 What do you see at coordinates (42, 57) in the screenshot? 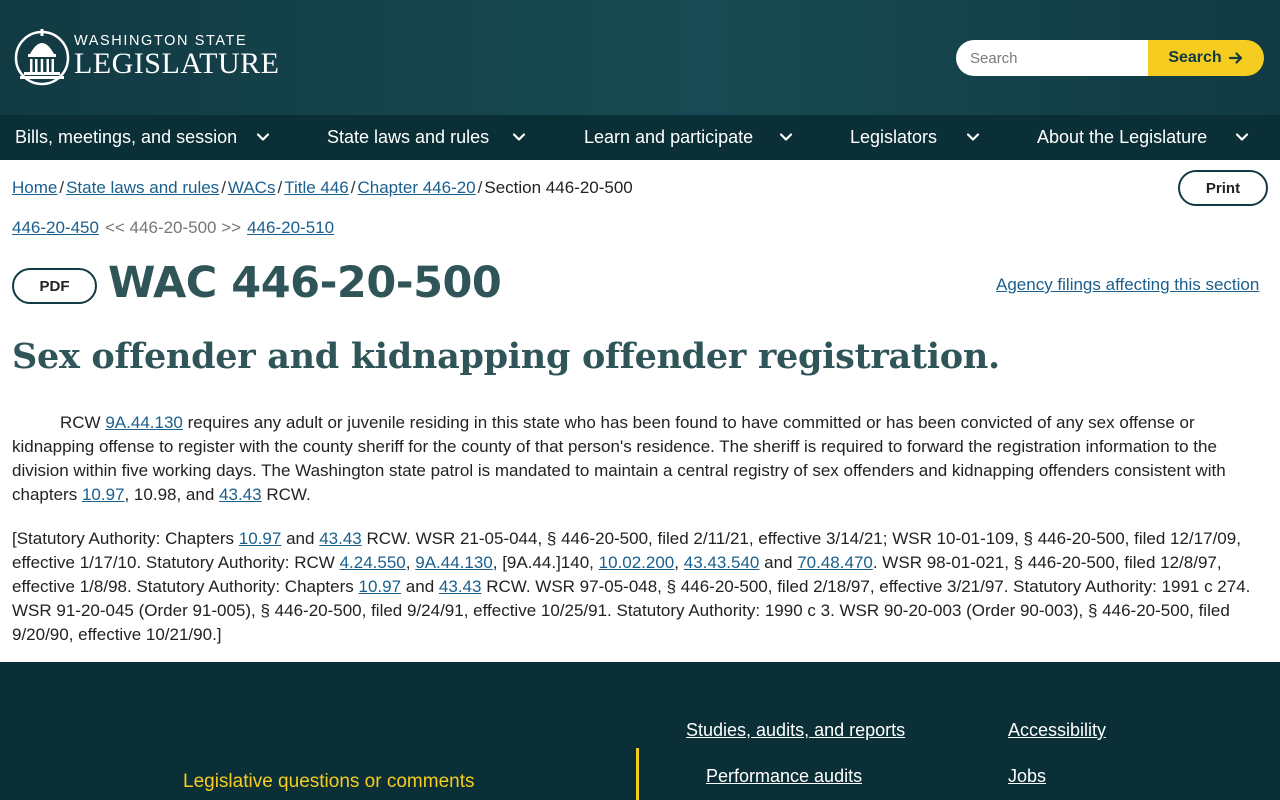
I see `capitol-dome-icon` at bounding box center [42, 57].